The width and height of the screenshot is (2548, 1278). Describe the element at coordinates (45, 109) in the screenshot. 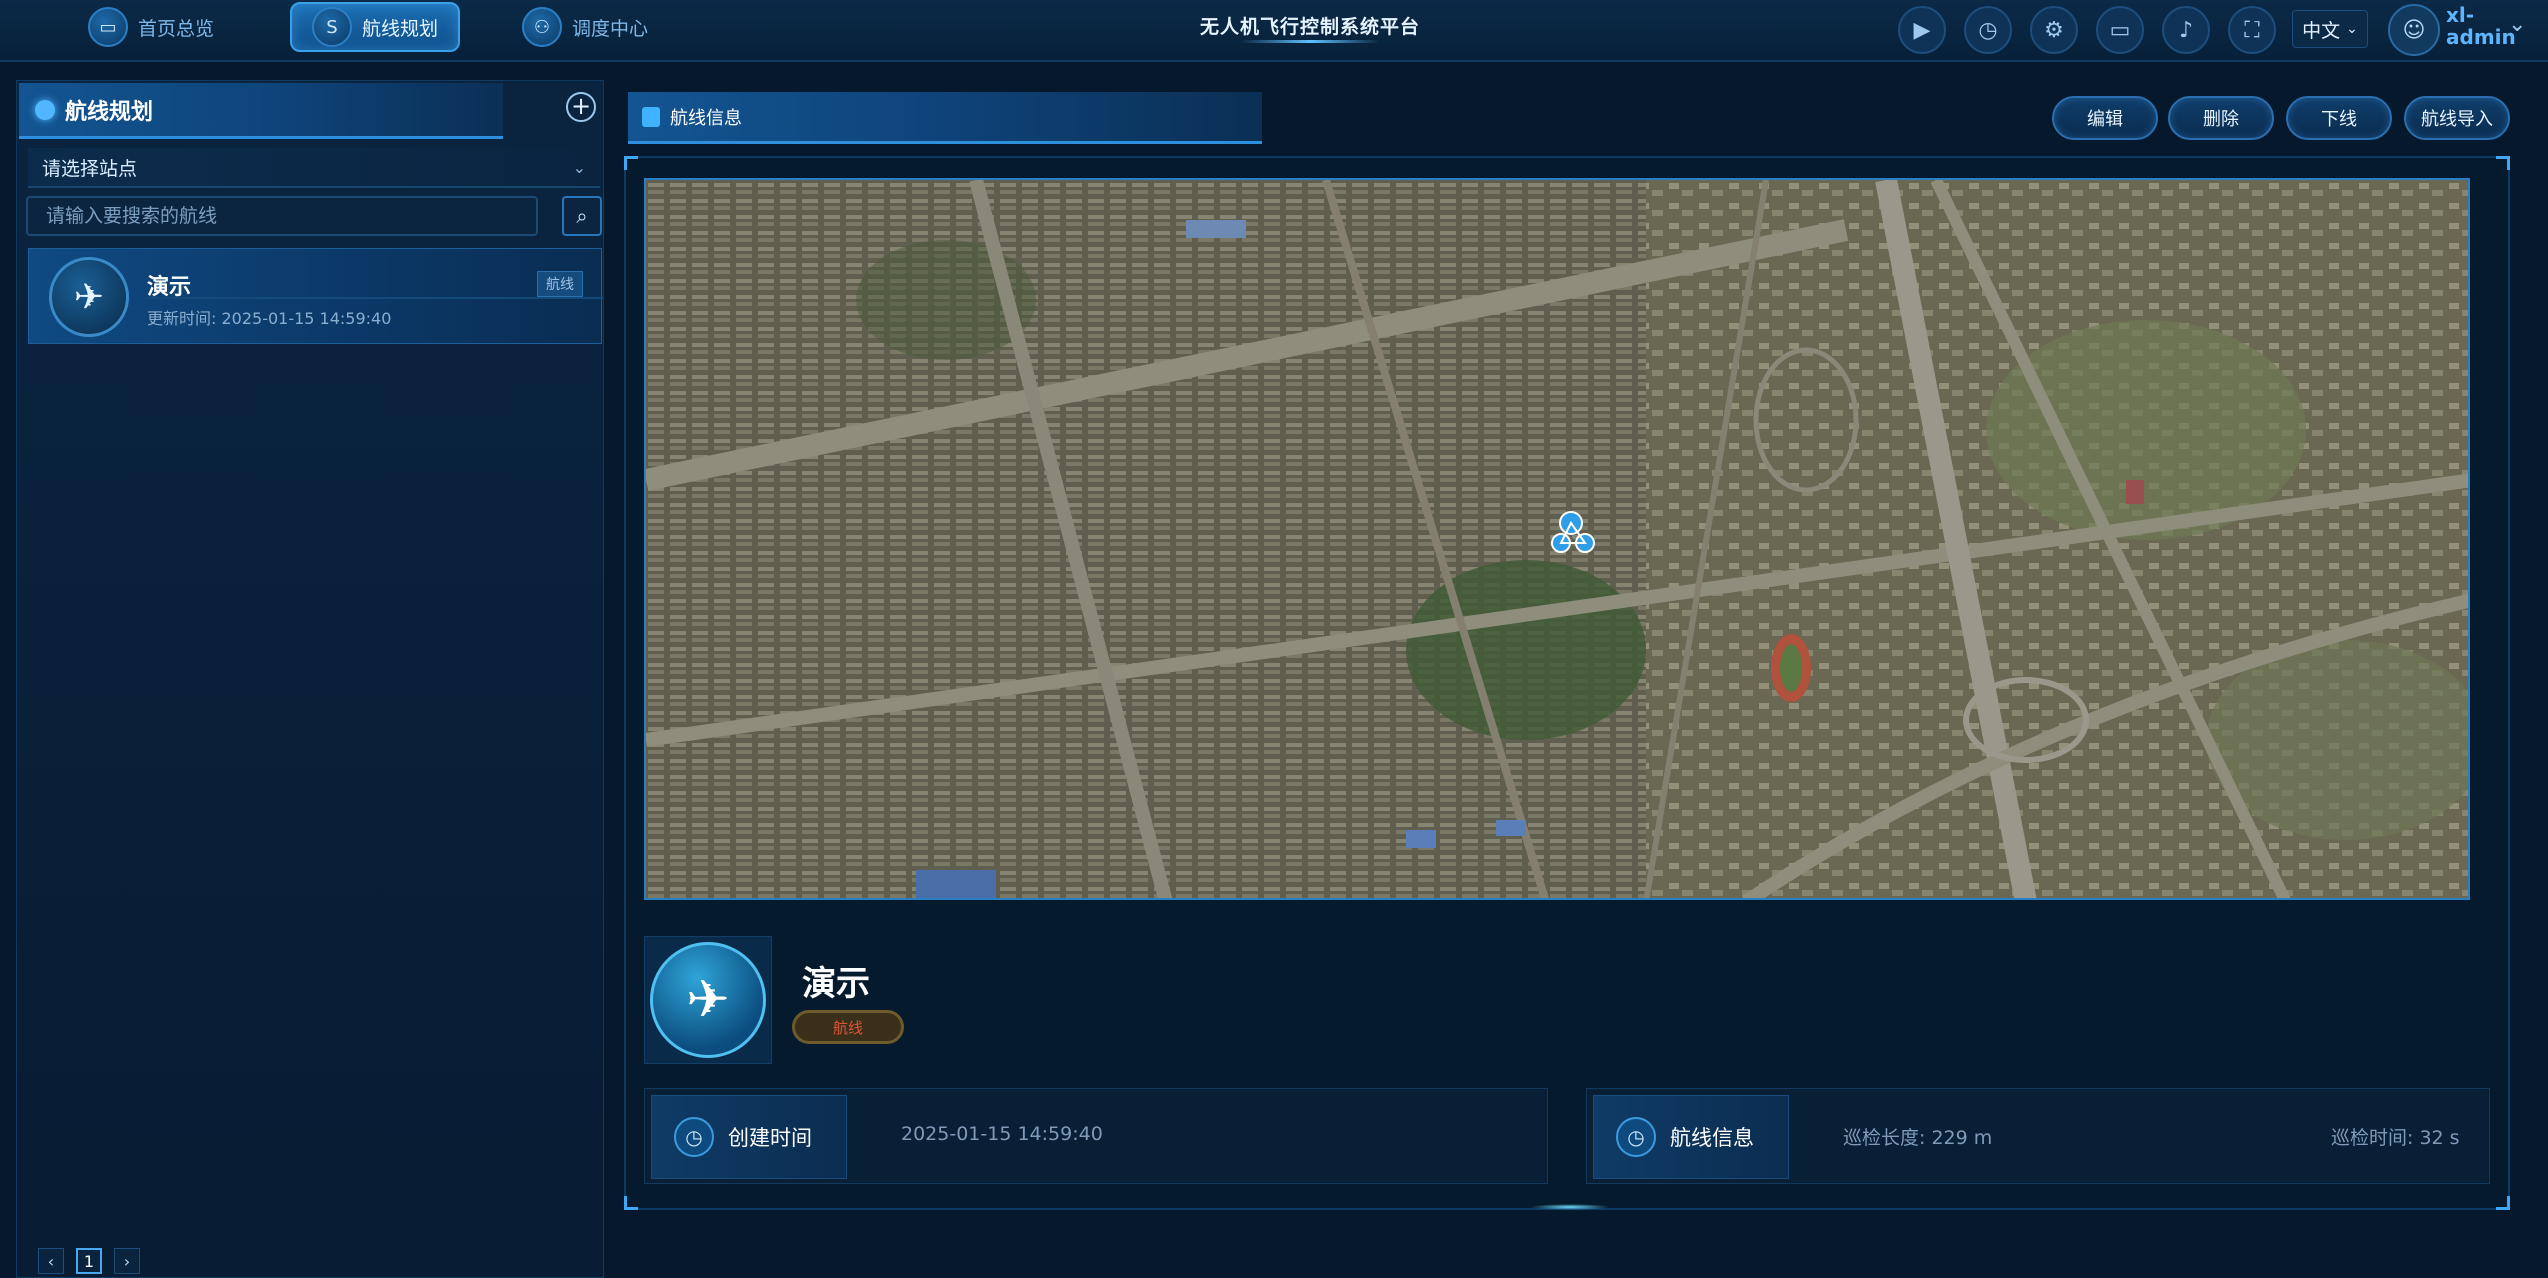

I see `header-dot-icon` at that location.